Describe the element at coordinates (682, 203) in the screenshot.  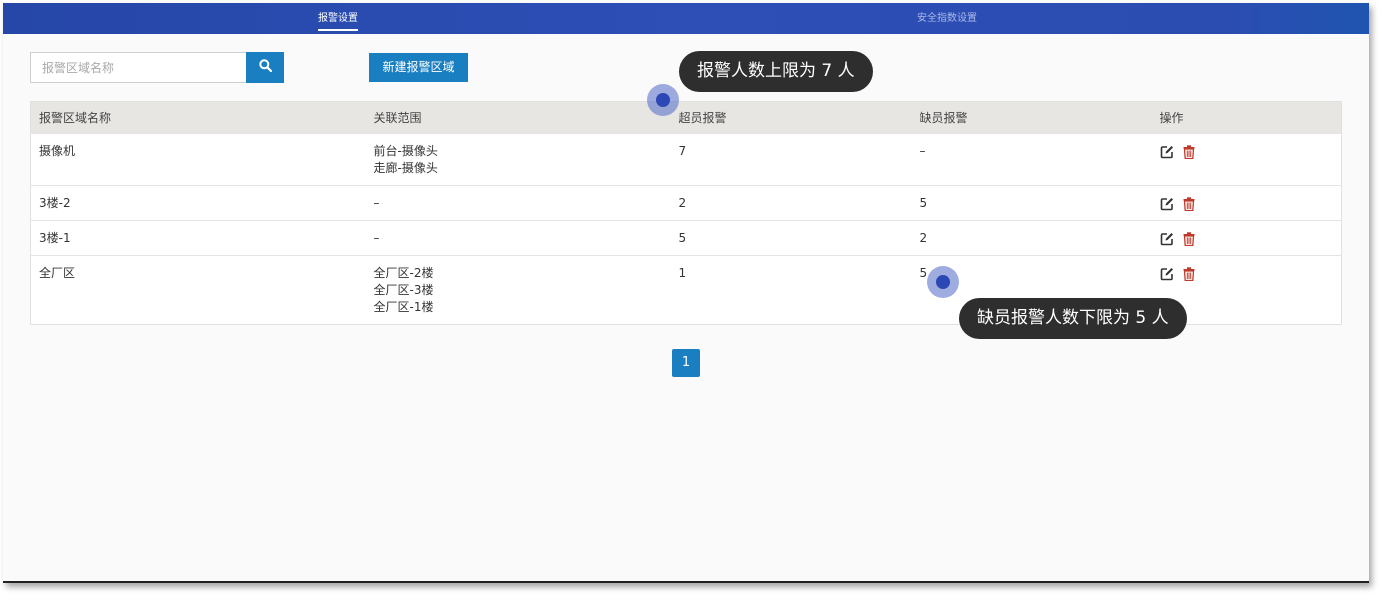
I see `cell-over-alarm: 2` at that location.